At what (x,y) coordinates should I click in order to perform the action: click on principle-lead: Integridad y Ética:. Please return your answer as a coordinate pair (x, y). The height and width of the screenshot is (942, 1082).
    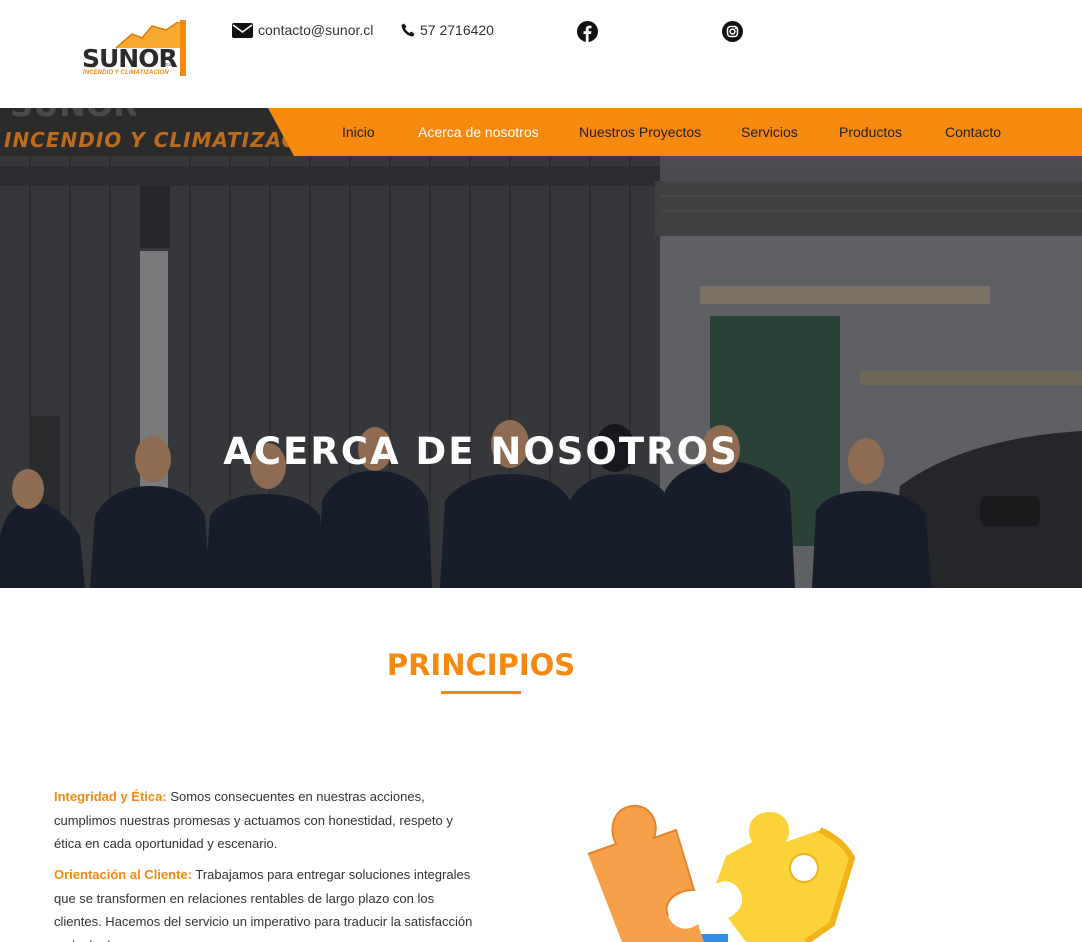
    Looking at the image, I should click on (110, 796).